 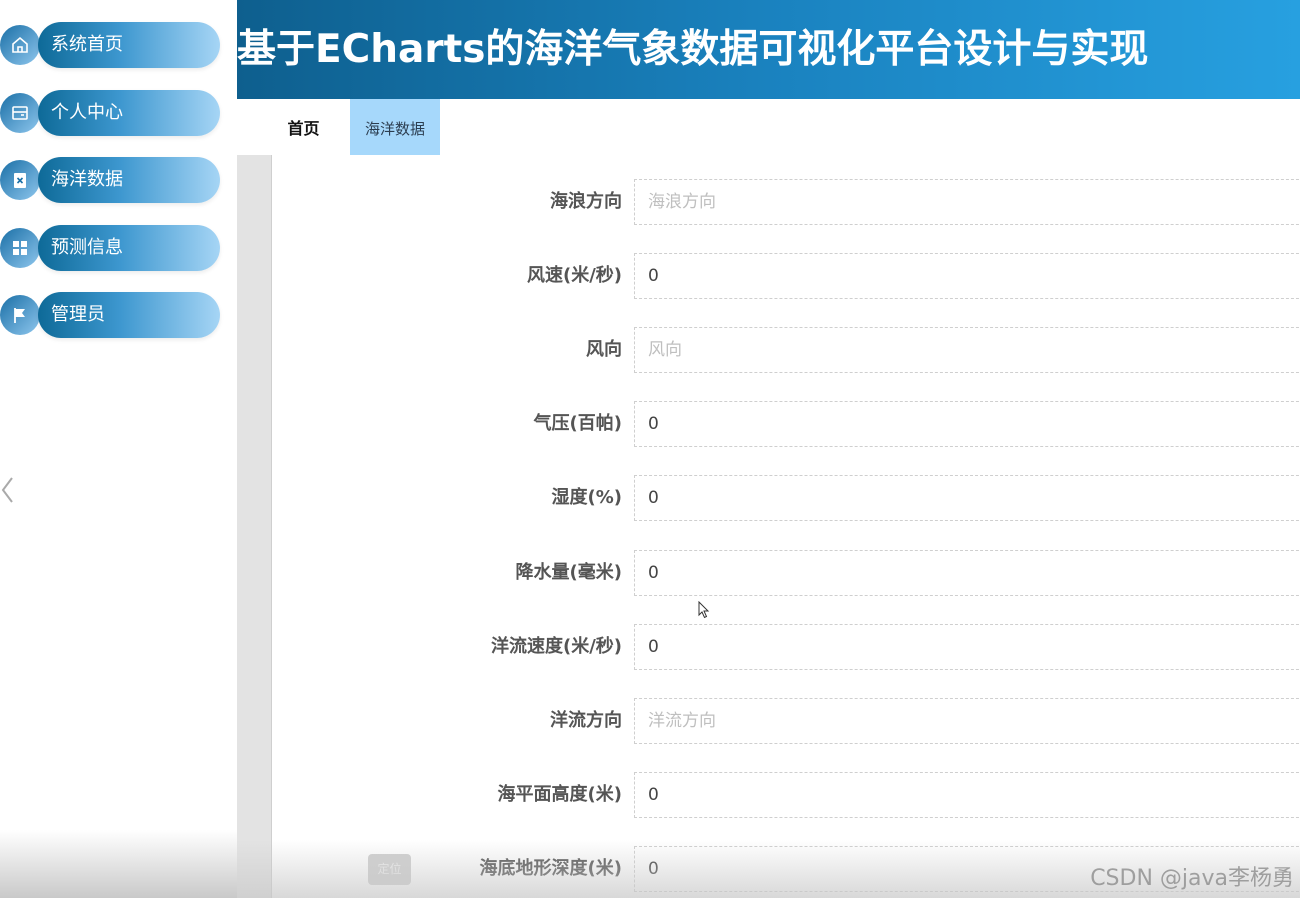 I want to click on sidebar-item-profile: 个人中心, so click(x=111, y=113).